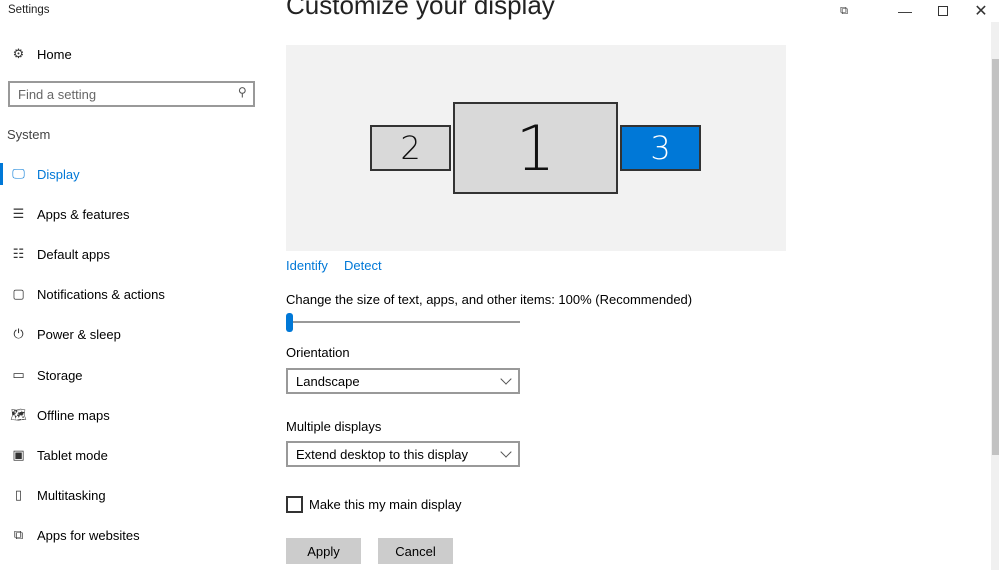 This screenshot has width=999, height=570. I want to click on sidebar-item-label: Power & sleep, so click(79, 335).